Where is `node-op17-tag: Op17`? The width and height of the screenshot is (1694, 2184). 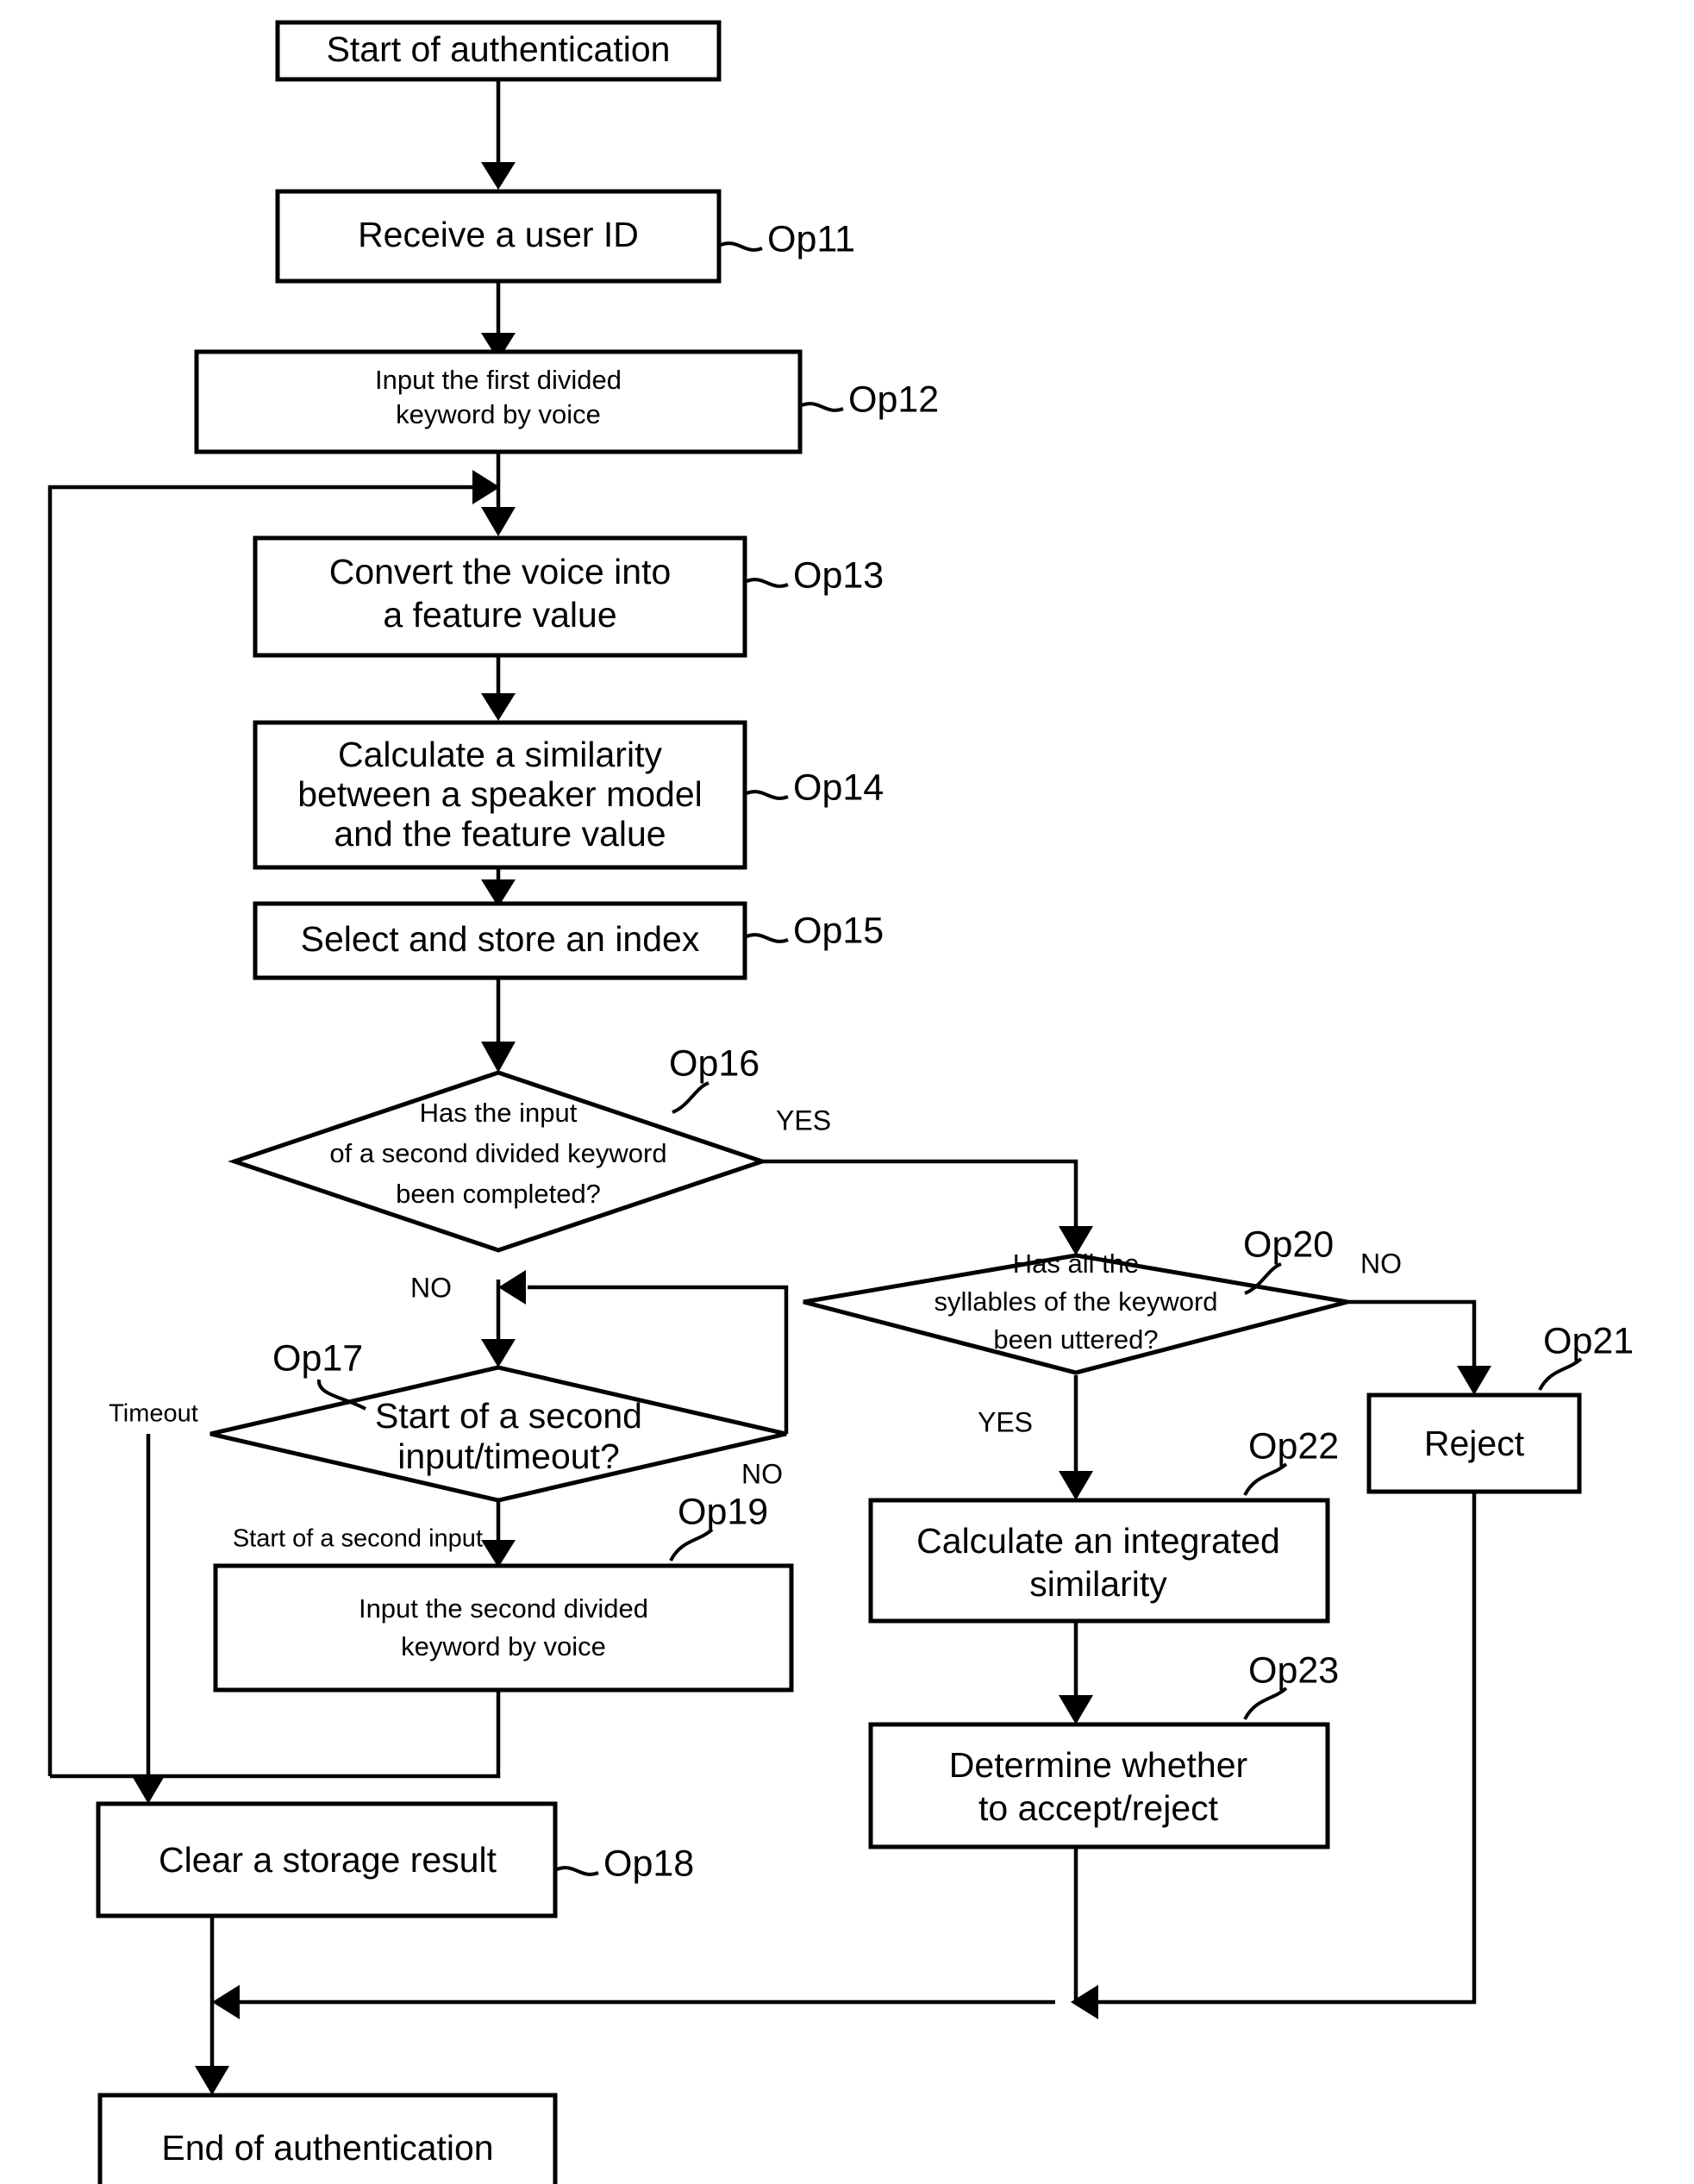
node-op17-tag: Op17 is located at coordinates (317, 1358).